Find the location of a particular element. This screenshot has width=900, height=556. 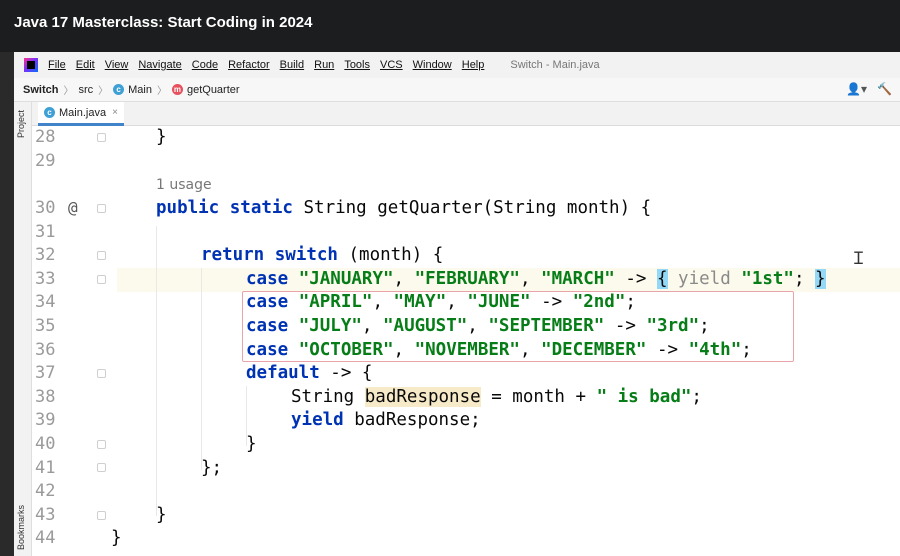

tool-window-strip: Project Bookmarks is located at coordinates (23, 329).